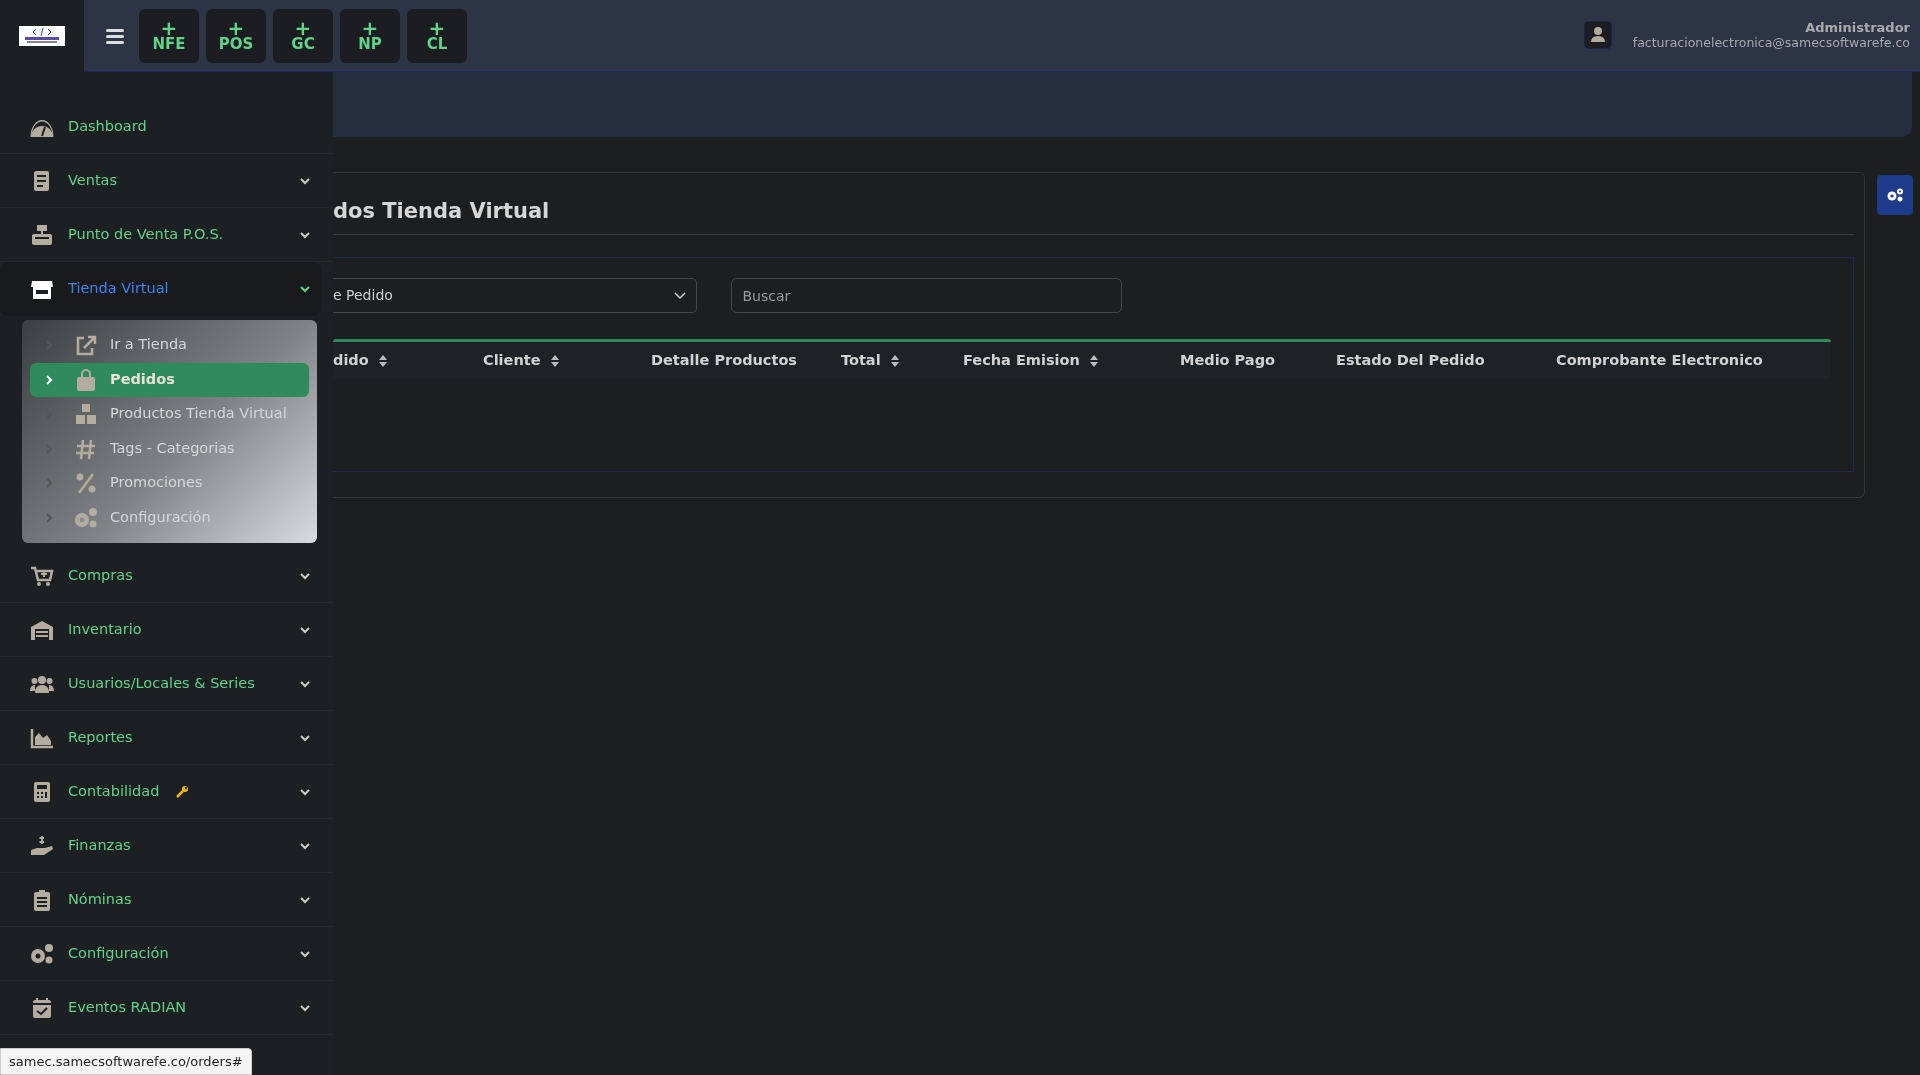  What do you see at coordinates (166, 630) in the screenshot?
I see `sidebar-item: Inventario` at bounding box center [166, 630].